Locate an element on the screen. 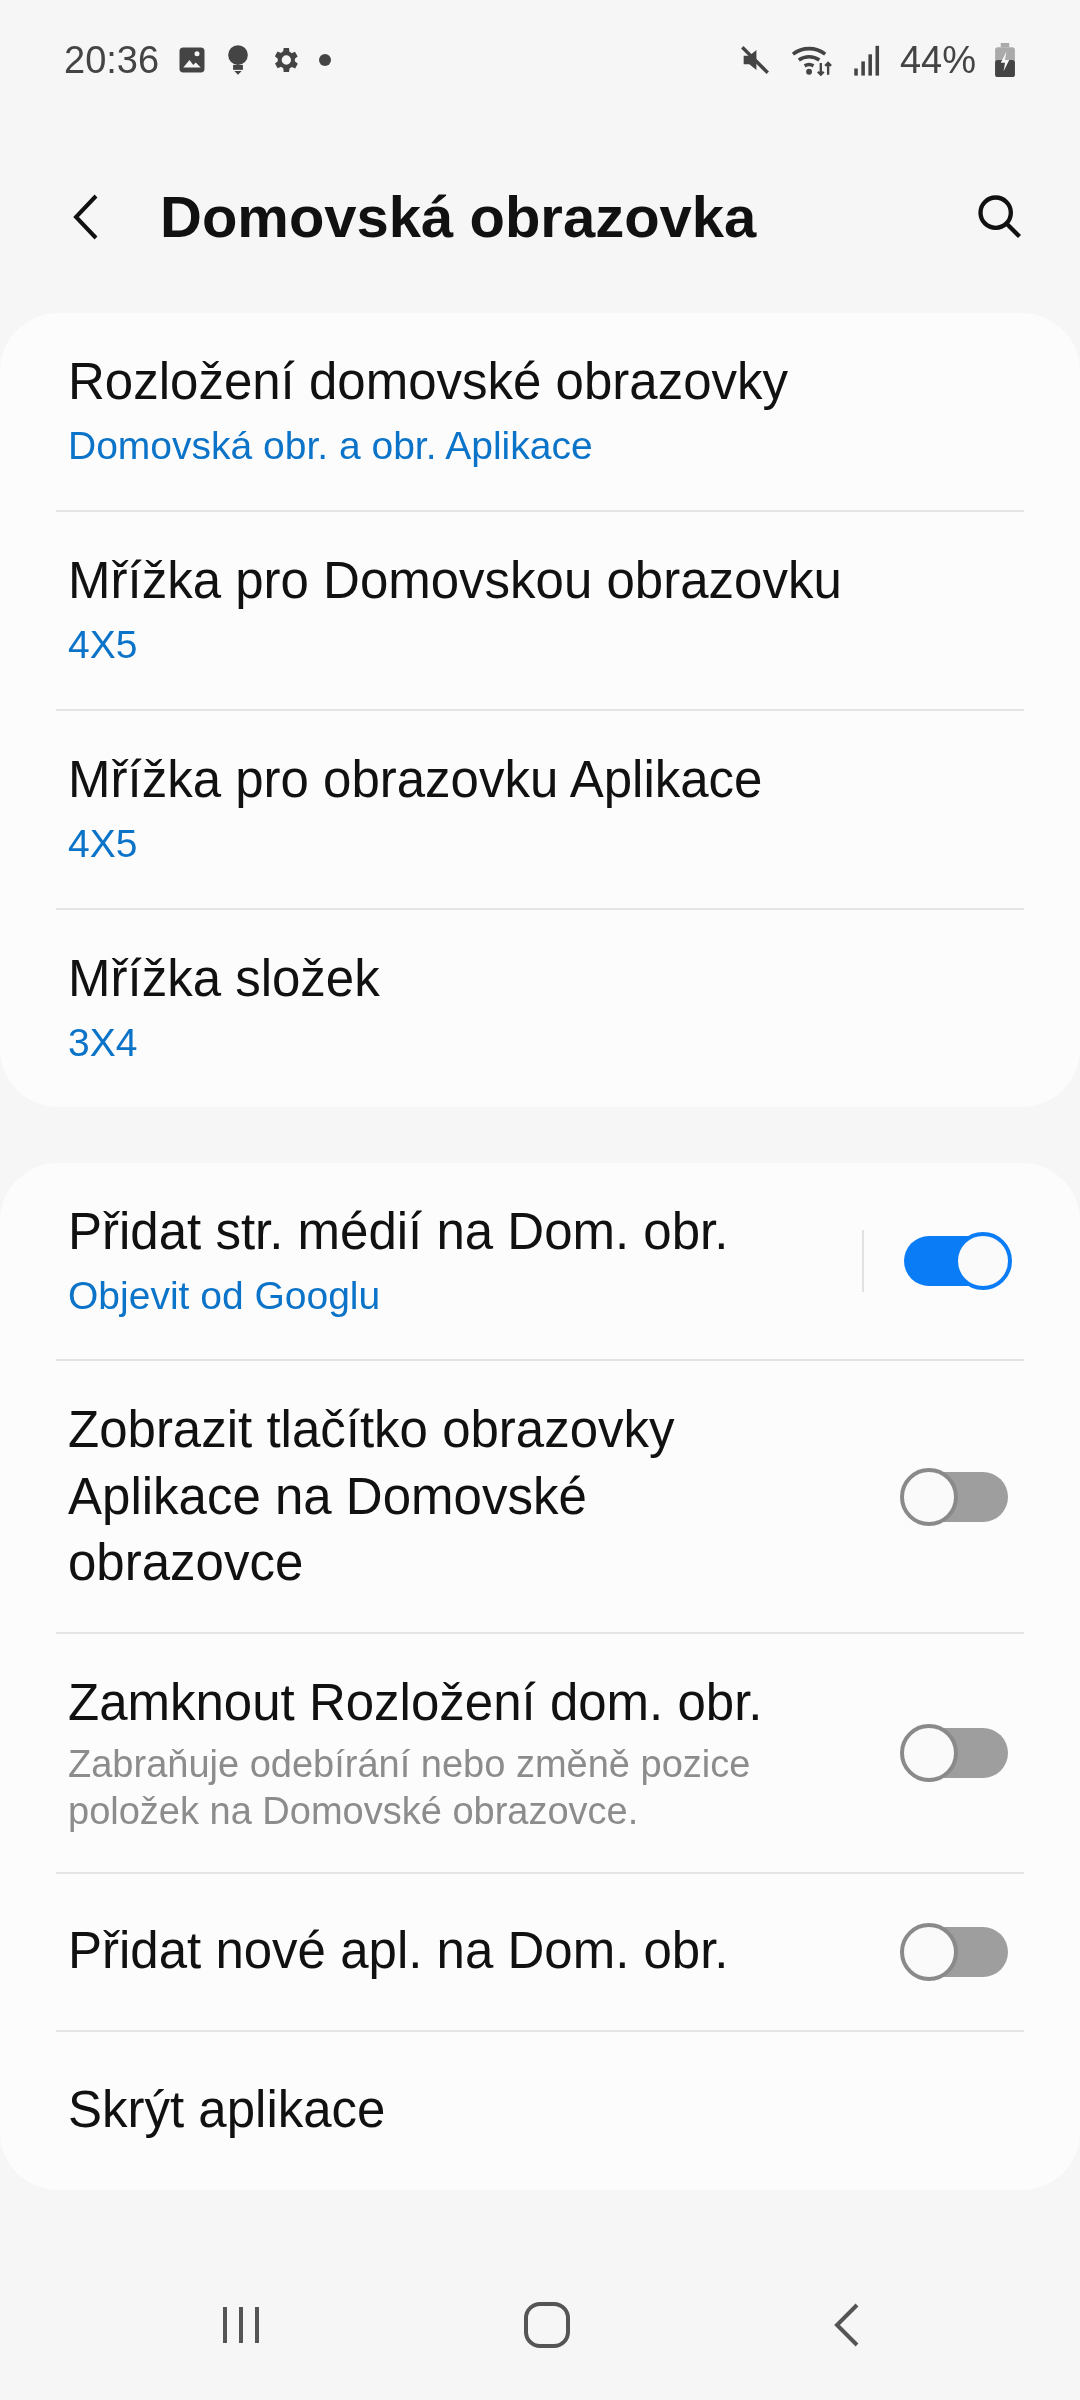  battery-percent: 44% is located at coordinates (937, 60).